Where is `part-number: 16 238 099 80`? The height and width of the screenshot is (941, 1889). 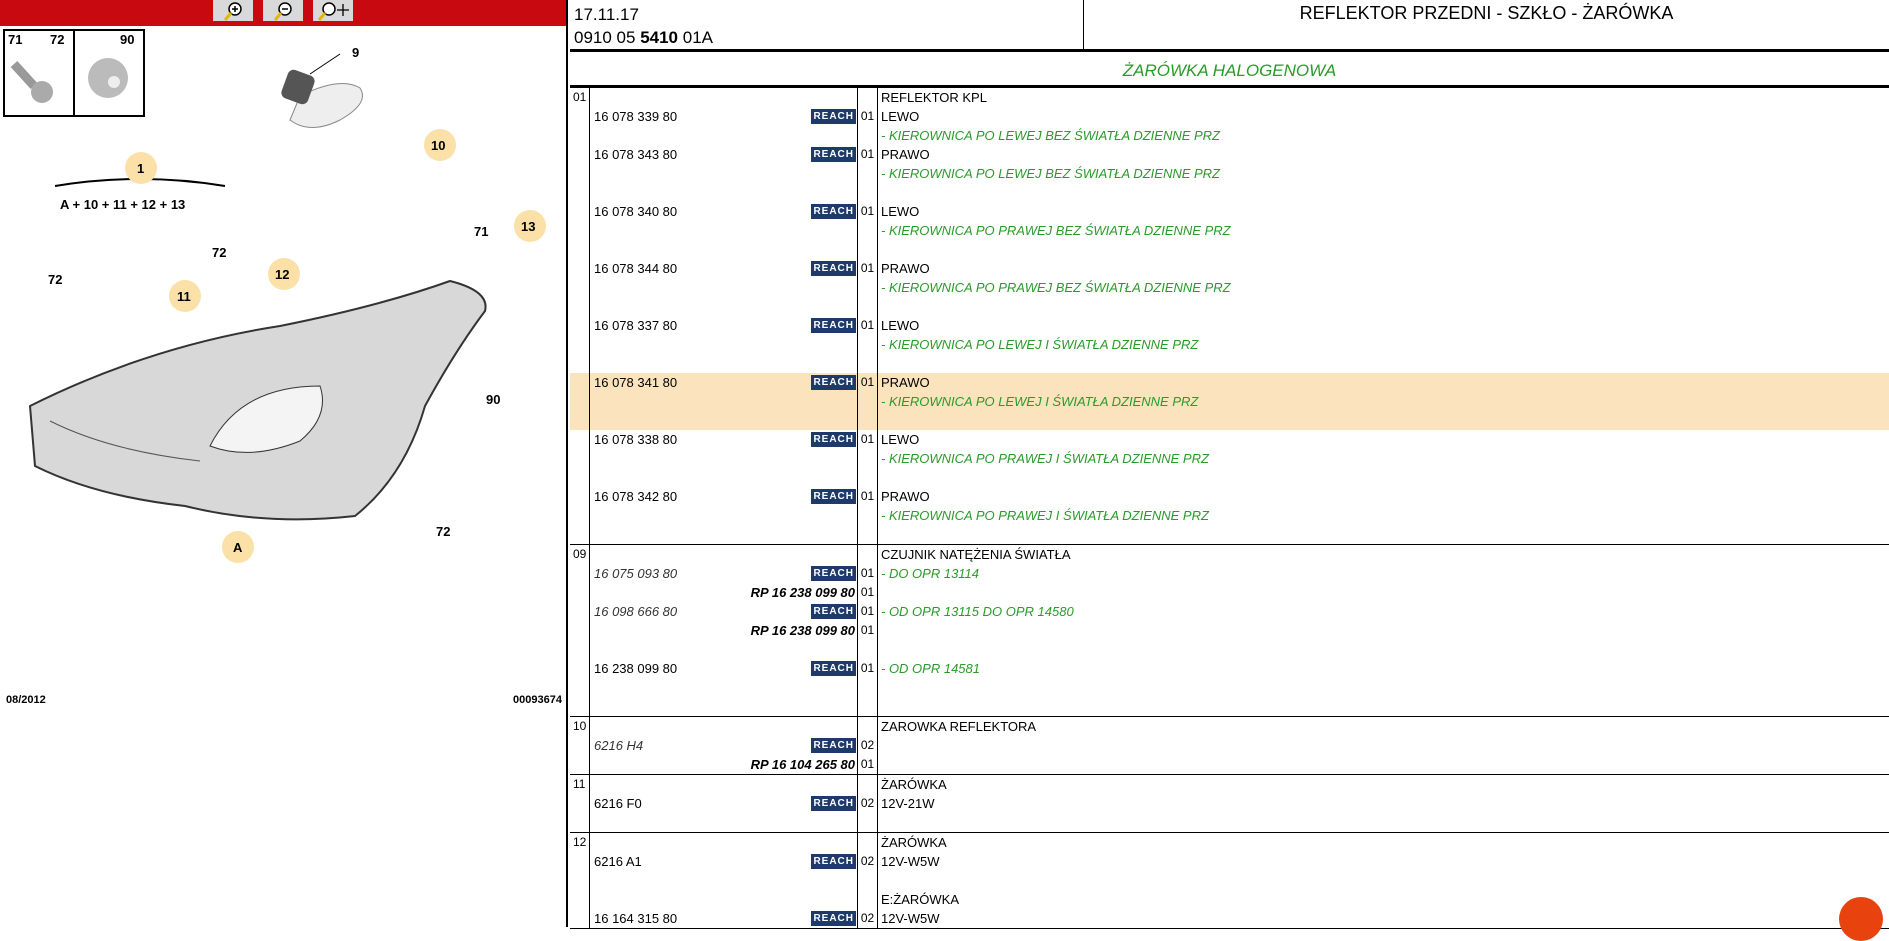 part-number: 16 238 099 80 is located at coordinates (702, 668).